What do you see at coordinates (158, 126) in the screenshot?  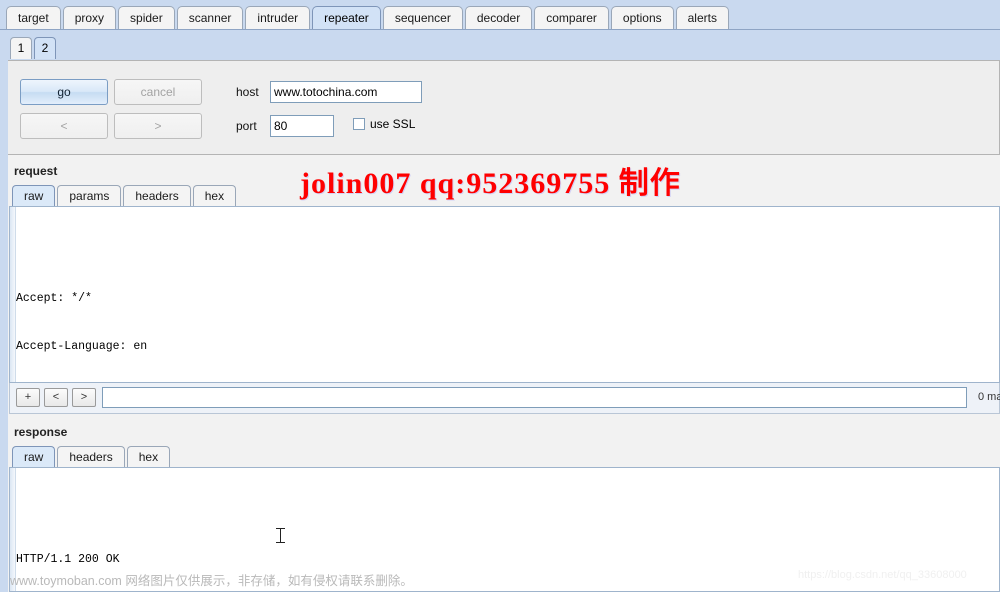 I see `next-request-button: >` at bounding box center [158, 126].